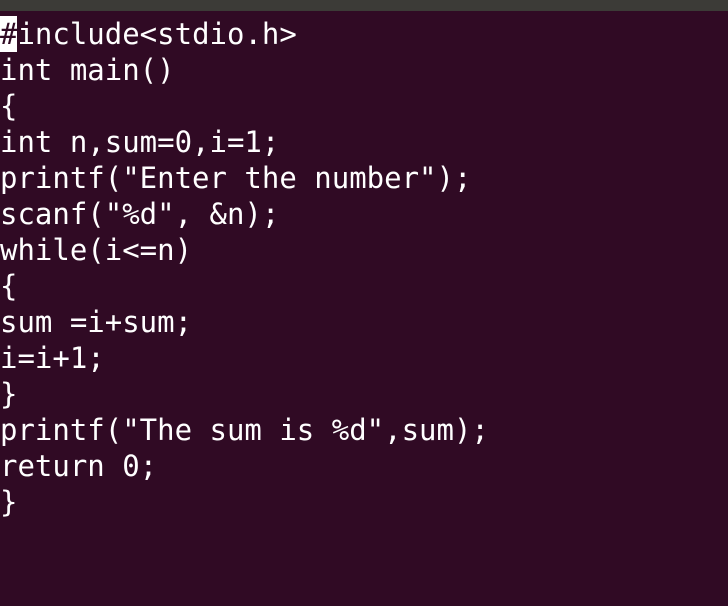 This screenshot has height=606, width=728. What do you see at coordinates (140, 214) in the screenshot?
I see `code-line-6: scanf("%d", &n);` at bounding box center [140, 214].